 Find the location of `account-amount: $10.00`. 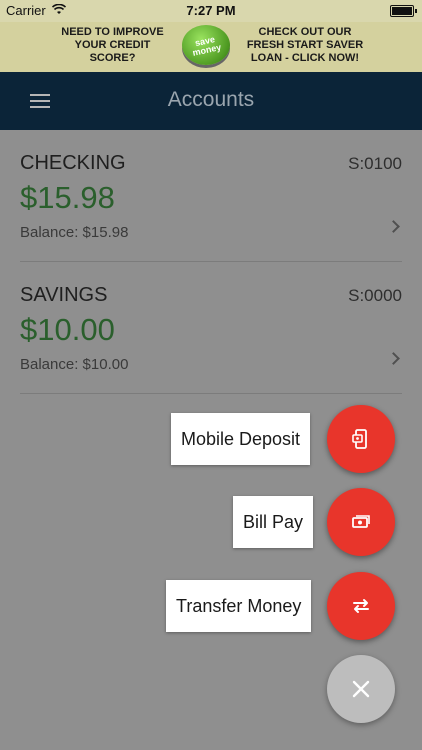

account-amount: $10.00 is located at coordinates (67, 329).